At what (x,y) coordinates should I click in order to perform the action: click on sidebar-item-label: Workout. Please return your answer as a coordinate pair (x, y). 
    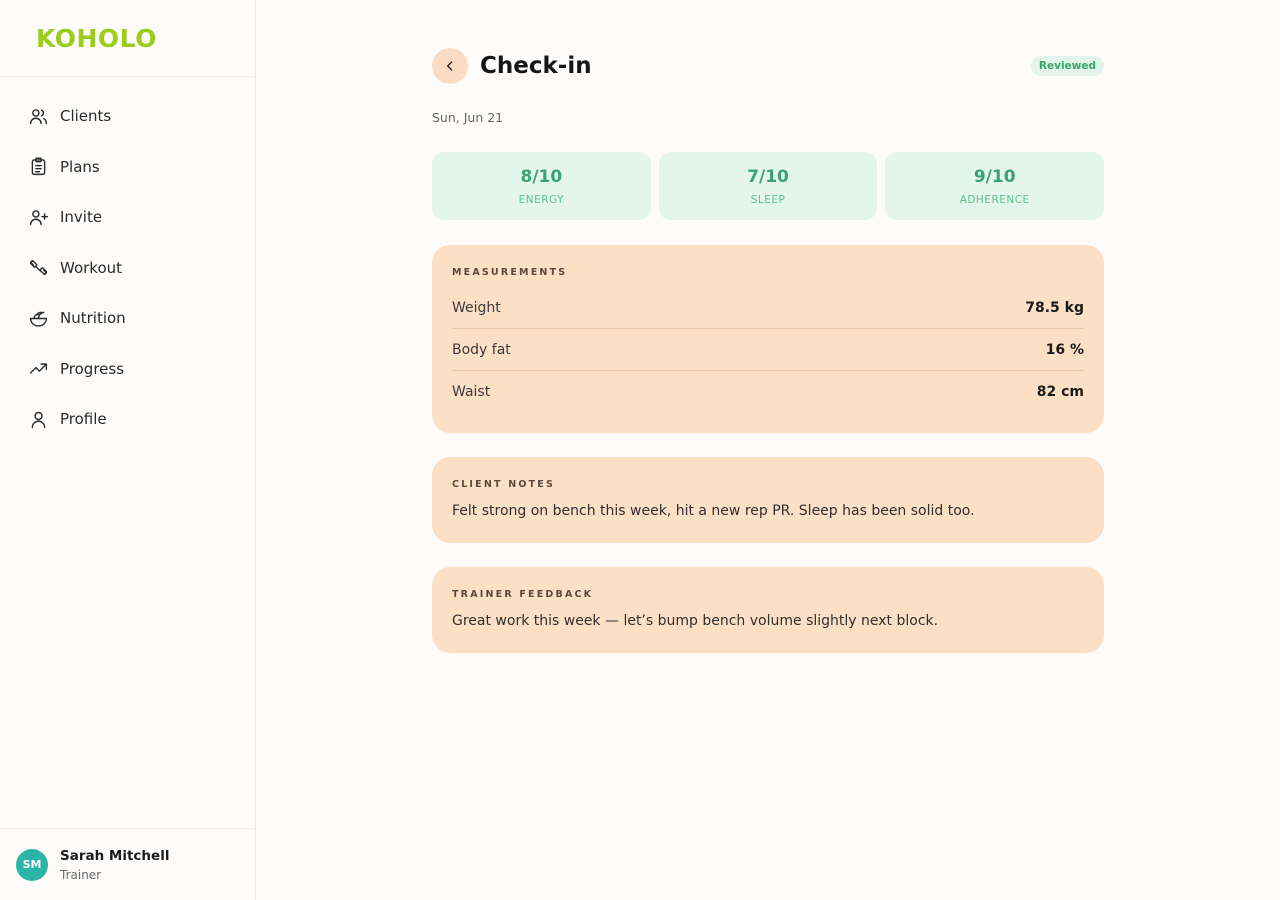
    Looking at the image, I should click on (91, 267).